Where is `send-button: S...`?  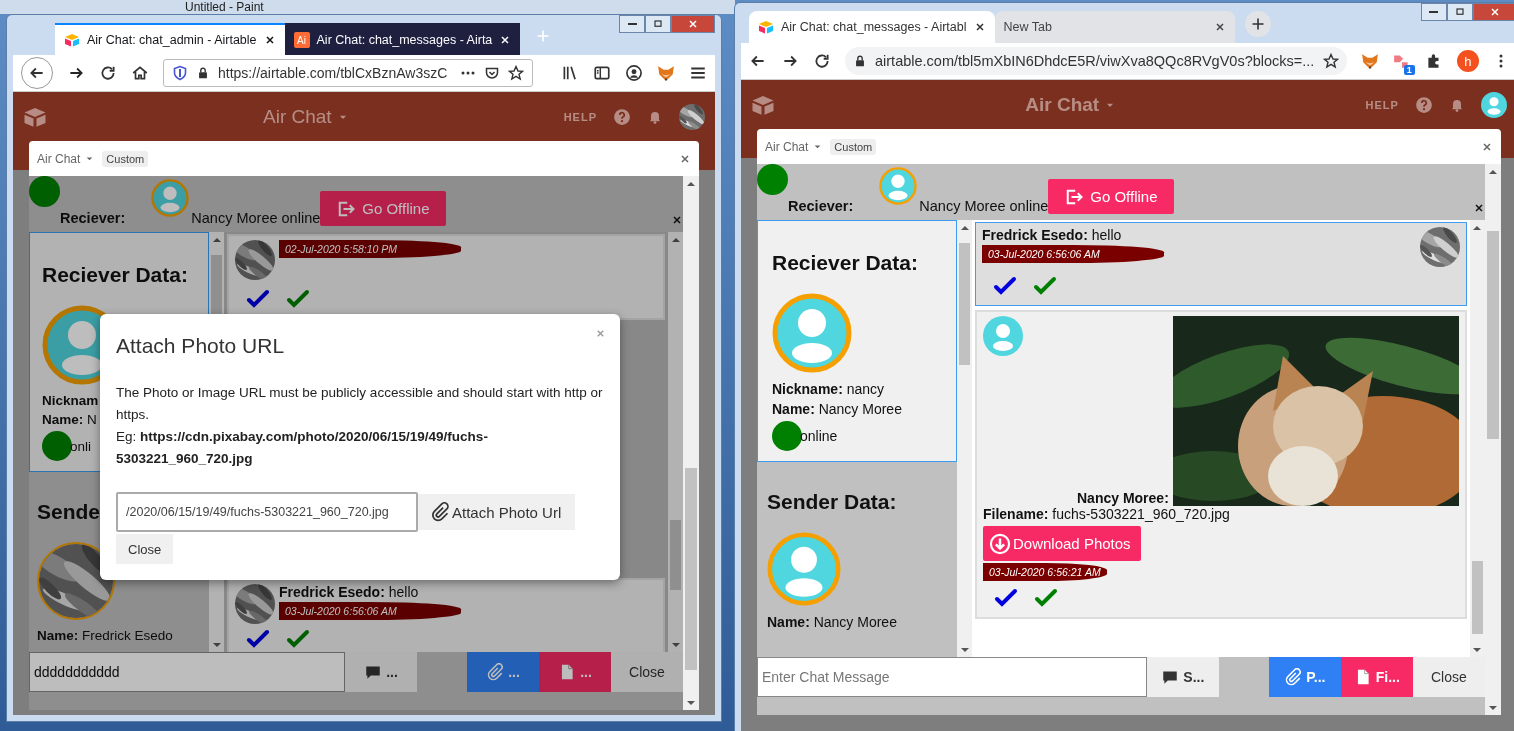 send-button: S... is located at coordinates (1182, 677).